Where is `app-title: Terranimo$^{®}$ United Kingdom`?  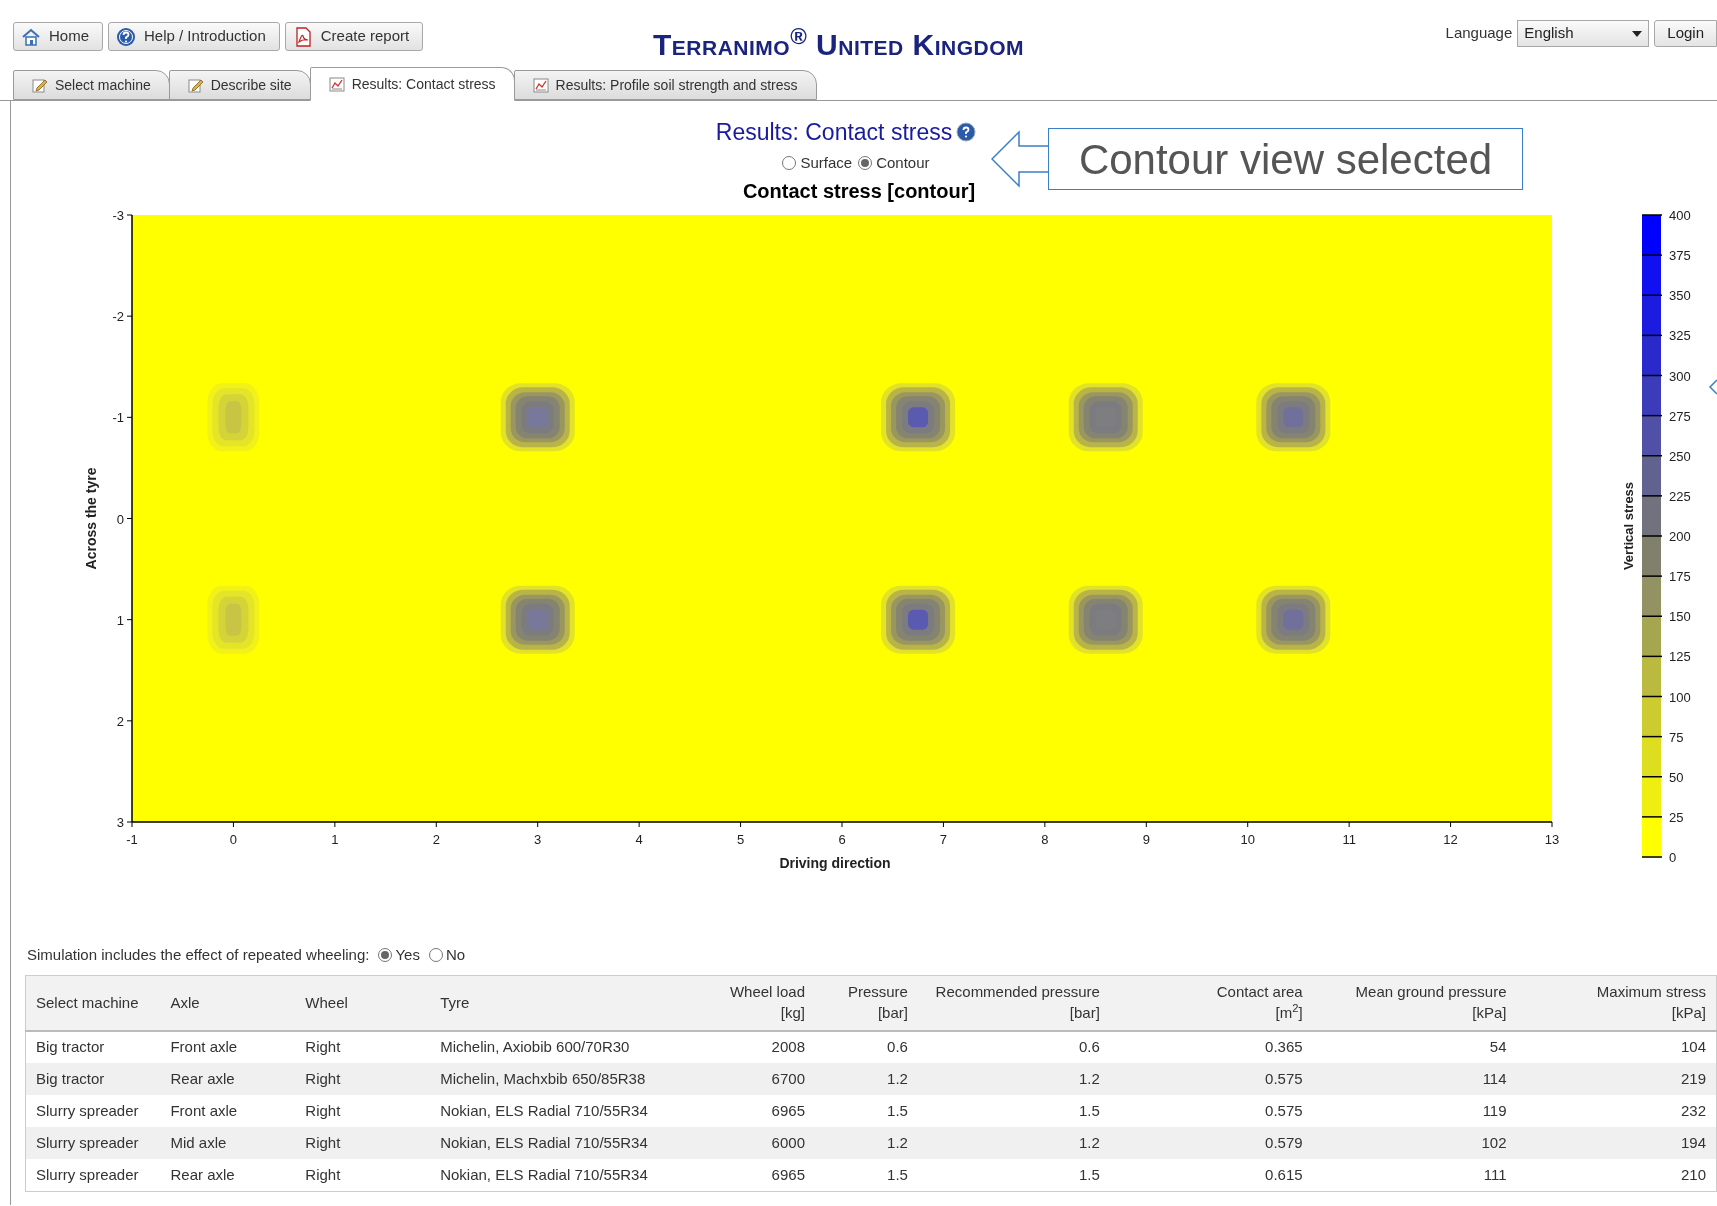
app-title: Terranimo$^{®}$ United Kingdom is located at coordinates (839, 42).